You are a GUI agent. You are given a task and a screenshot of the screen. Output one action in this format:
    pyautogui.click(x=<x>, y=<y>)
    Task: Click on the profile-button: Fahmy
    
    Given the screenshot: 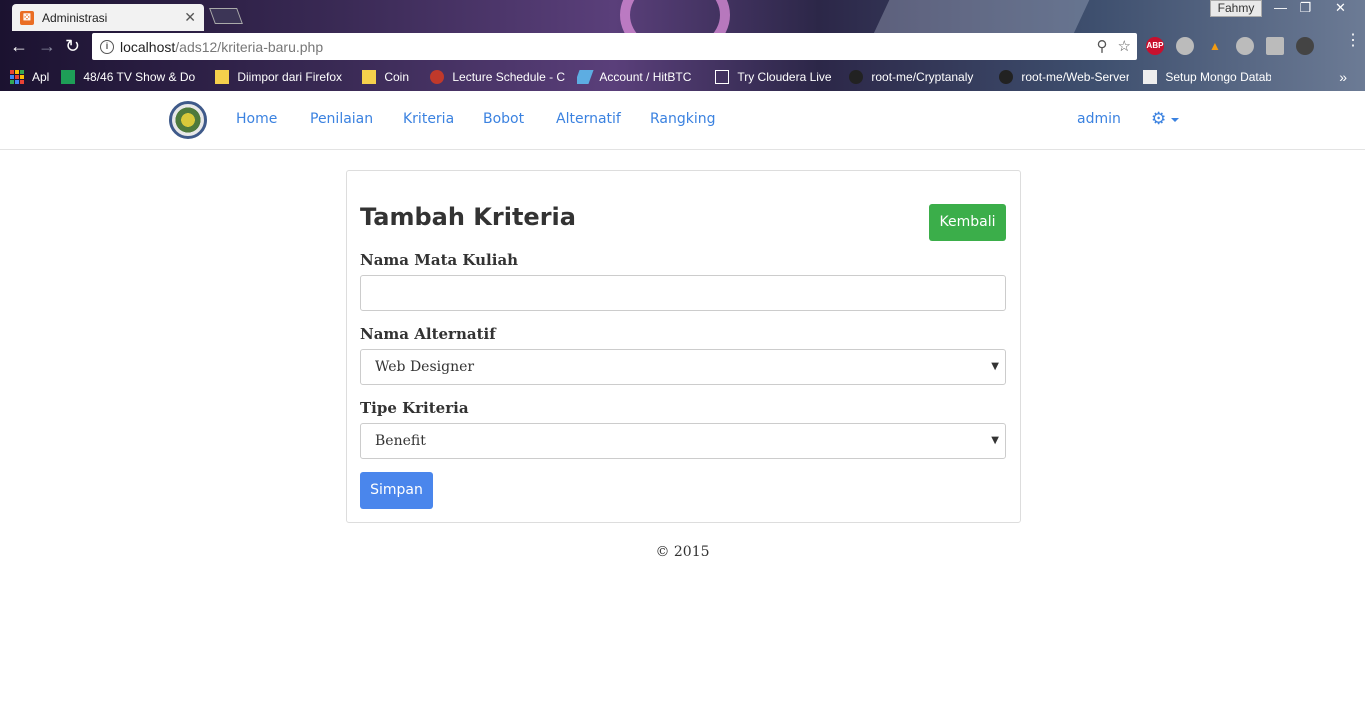 What is the action you would take?
    pyautogui.click(x=1236, y=8)
    